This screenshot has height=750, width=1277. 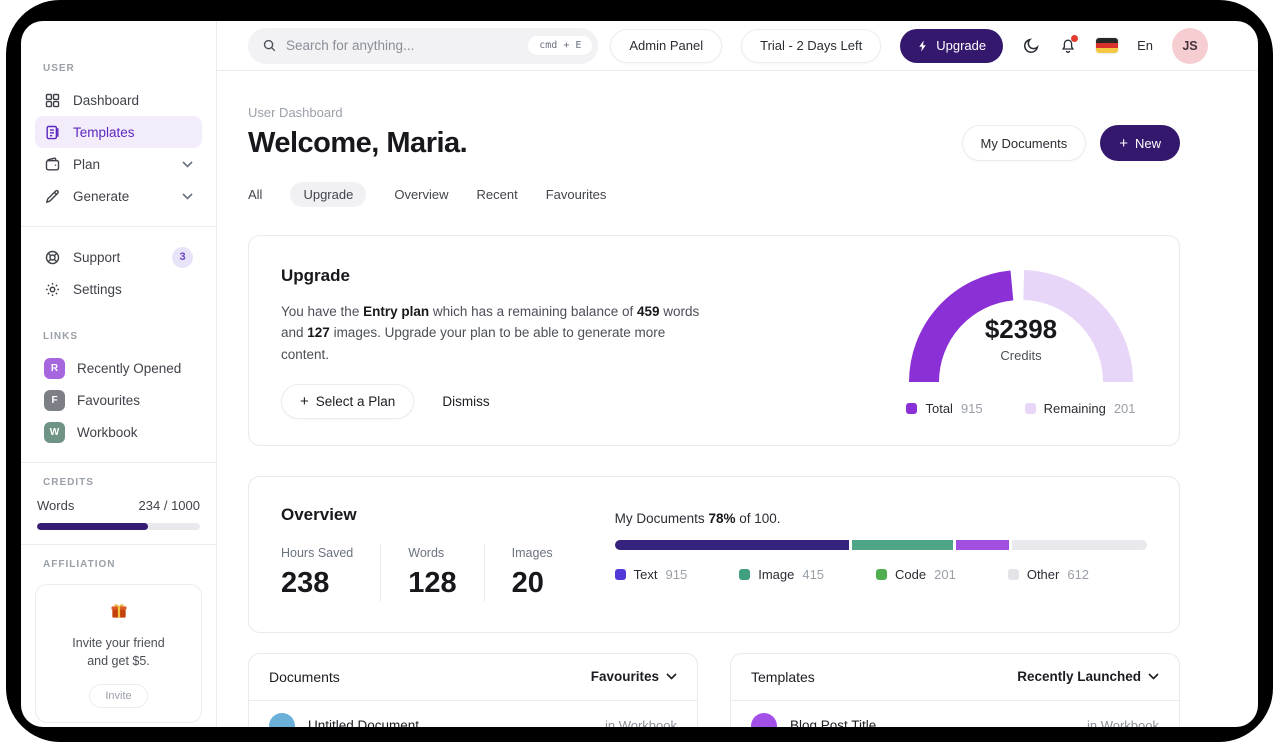 I want to click on sidebar-item-settings: Settings, so click(x=118, y=289).